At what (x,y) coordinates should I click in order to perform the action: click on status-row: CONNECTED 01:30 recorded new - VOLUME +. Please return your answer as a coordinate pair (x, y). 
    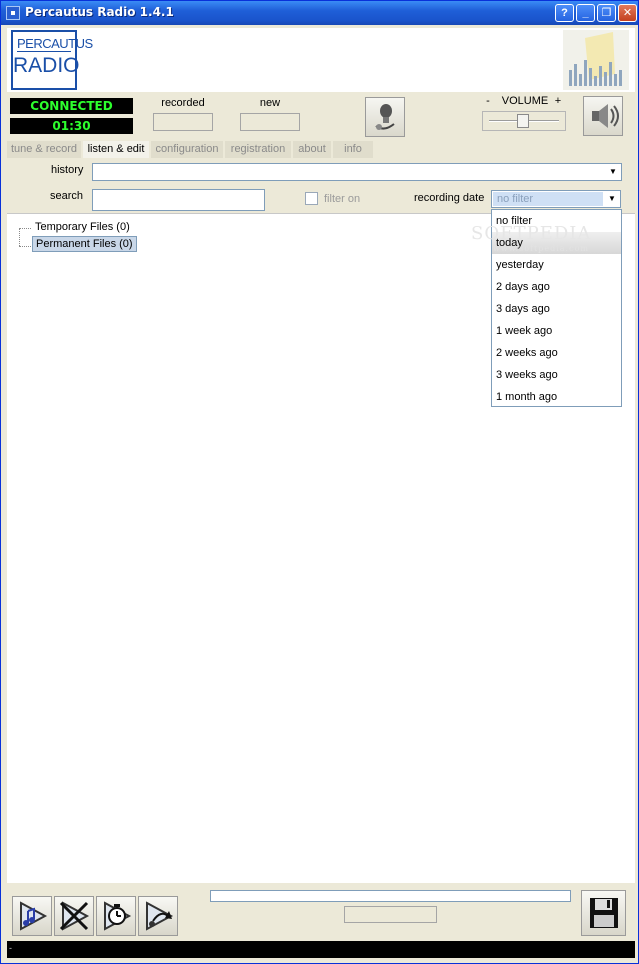
    Looking at the image, I should click on (321, 117).